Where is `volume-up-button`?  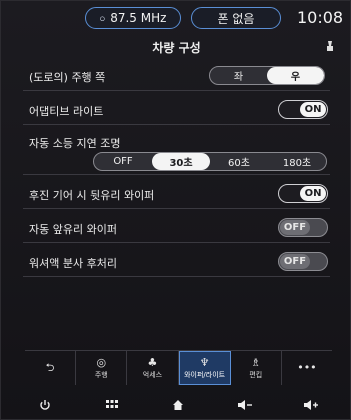
volume-up-button is located at coordinates (311, 405).